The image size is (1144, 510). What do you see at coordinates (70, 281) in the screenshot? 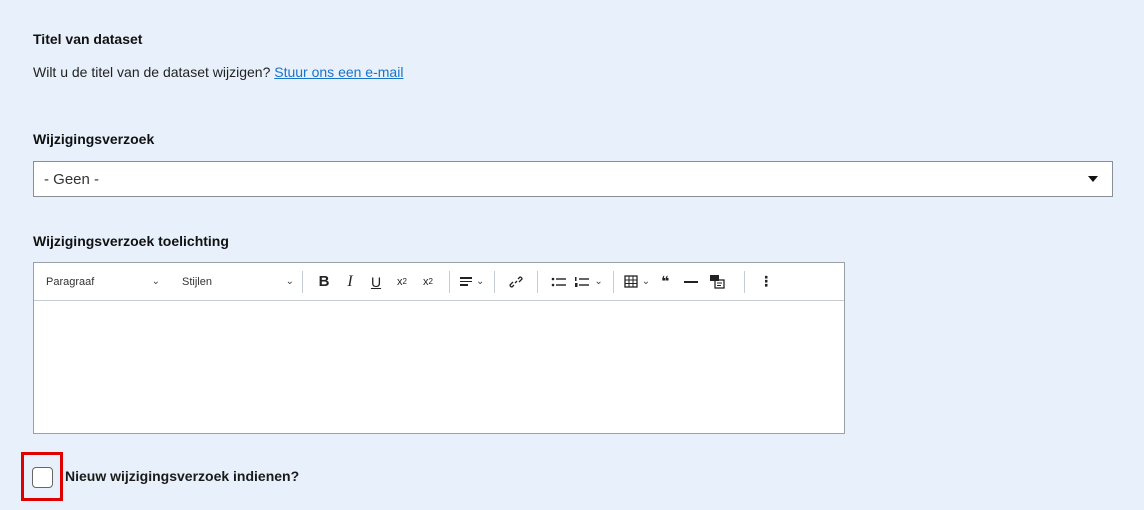
I see `paragraph-label: Paragraaf` at bounding box center [70, 281].